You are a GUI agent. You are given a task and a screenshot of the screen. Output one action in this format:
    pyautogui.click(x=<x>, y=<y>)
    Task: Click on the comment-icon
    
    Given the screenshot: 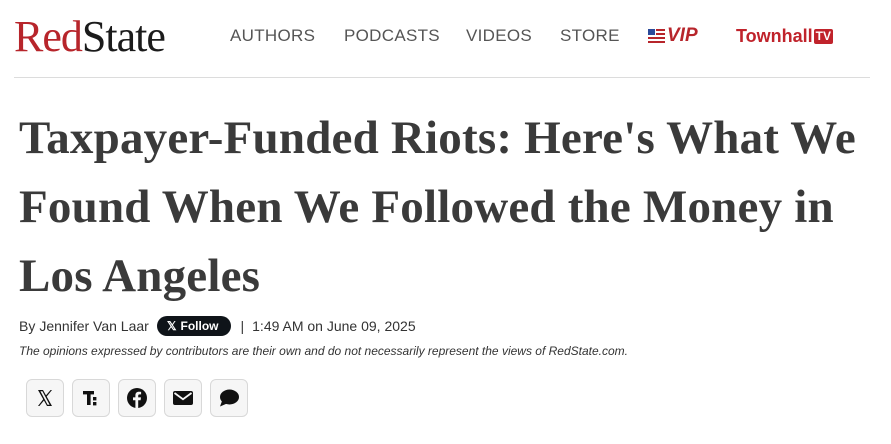 What is the action you would take?
    pyautogui.click(x=229, y=398)
    